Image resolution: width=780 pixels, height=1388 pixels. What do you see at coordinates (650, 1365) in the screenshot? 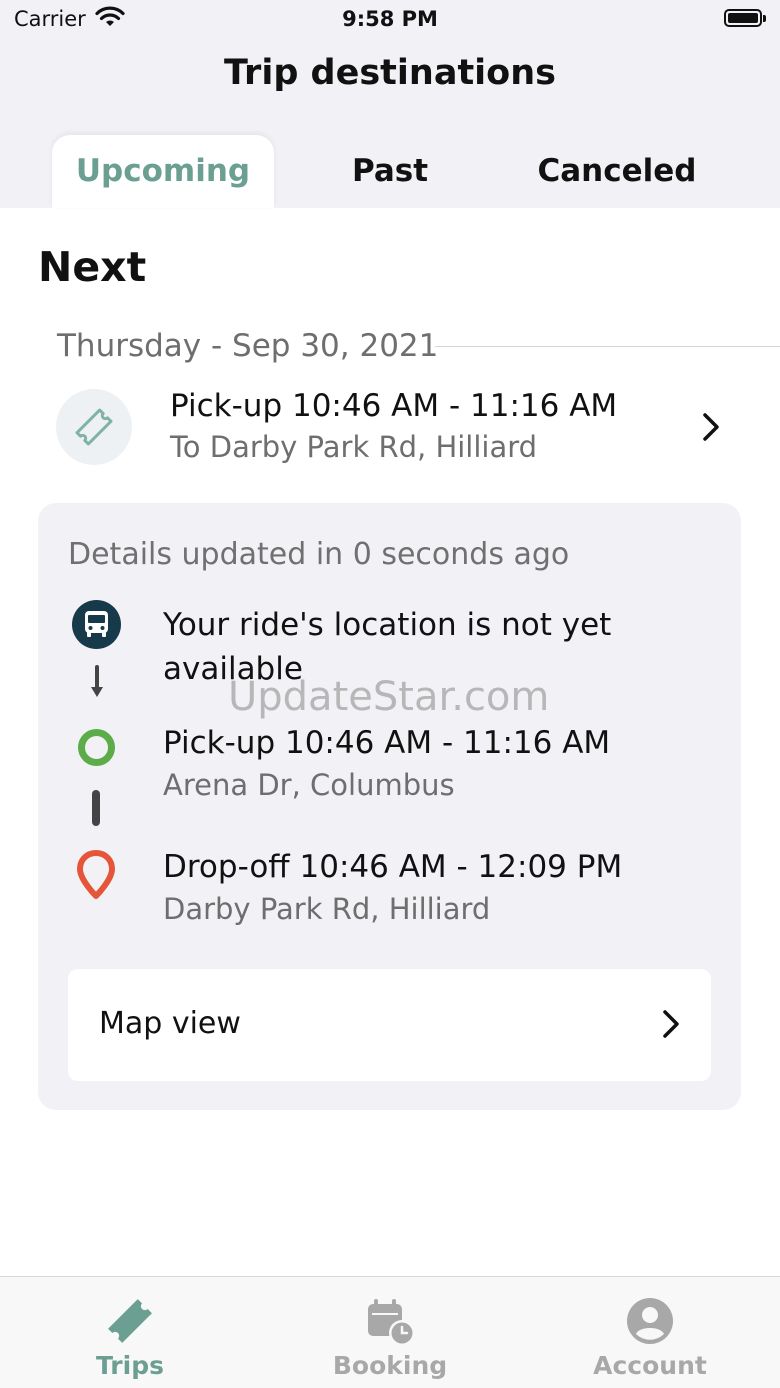
I see `tab-bar-account-label: Account` at bounding box center [650, 1365].